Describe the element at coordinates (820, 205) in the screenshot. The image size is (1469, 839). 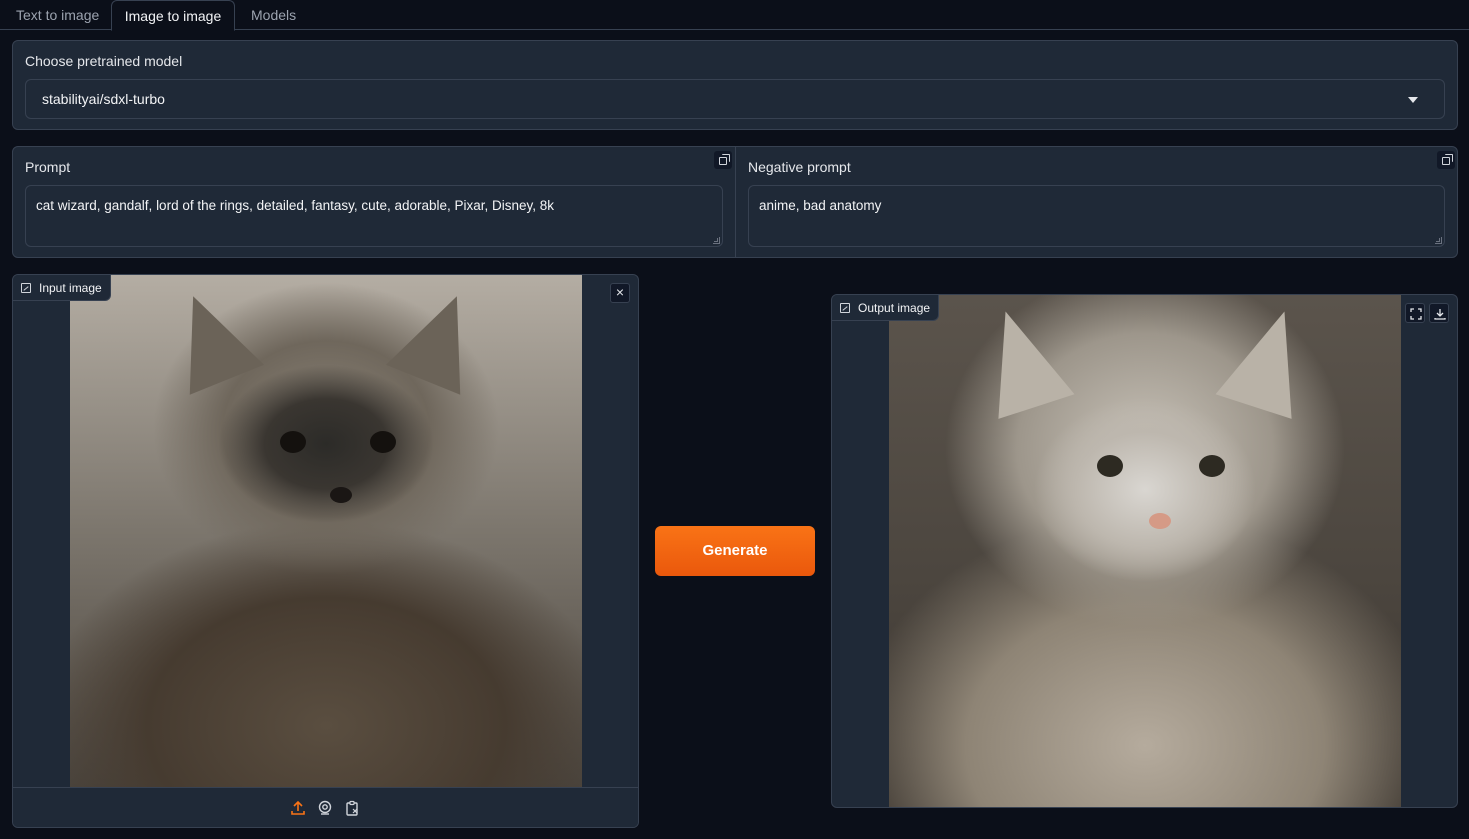
I see `negative-prompt-text: anime, bad anatomy` at that location.